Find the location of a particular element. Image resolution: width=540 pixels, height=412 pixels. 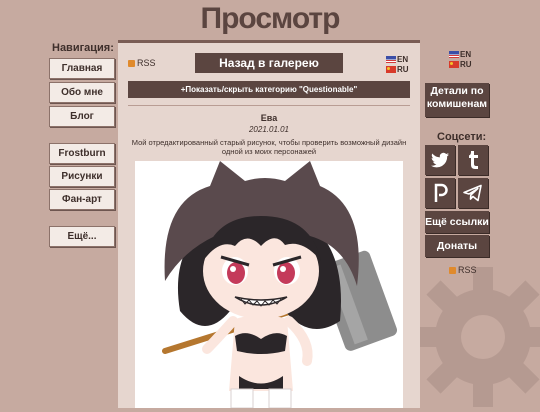

tumblr-icon is located at coordinates (473, 160).